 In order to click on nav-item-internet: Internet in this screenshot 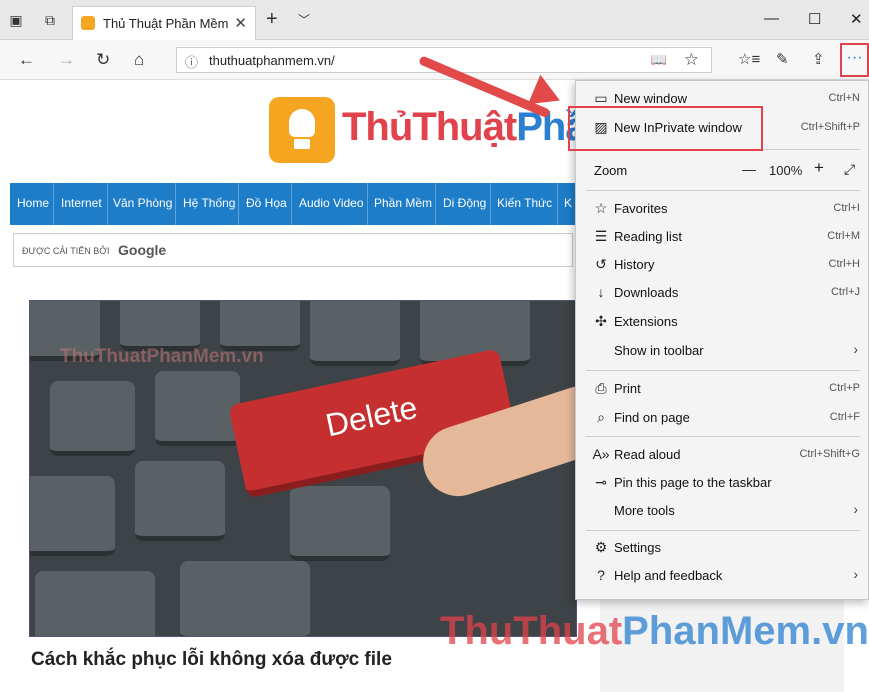, I will do `click(81, 203)`.